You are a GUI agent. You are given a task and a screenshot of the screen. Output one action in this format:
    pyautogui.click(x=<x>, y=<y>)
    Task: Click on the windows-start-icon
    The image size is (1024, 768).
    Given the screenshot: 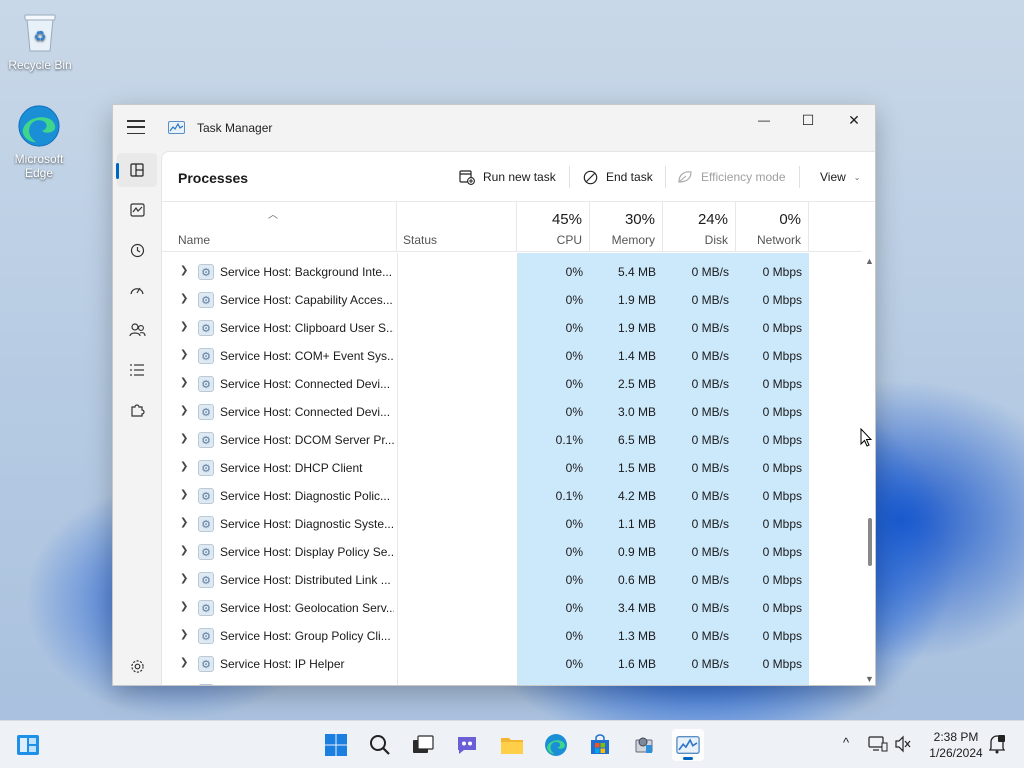 What is the action you would take?
    pyautogui.click(x=336, y=745)
    